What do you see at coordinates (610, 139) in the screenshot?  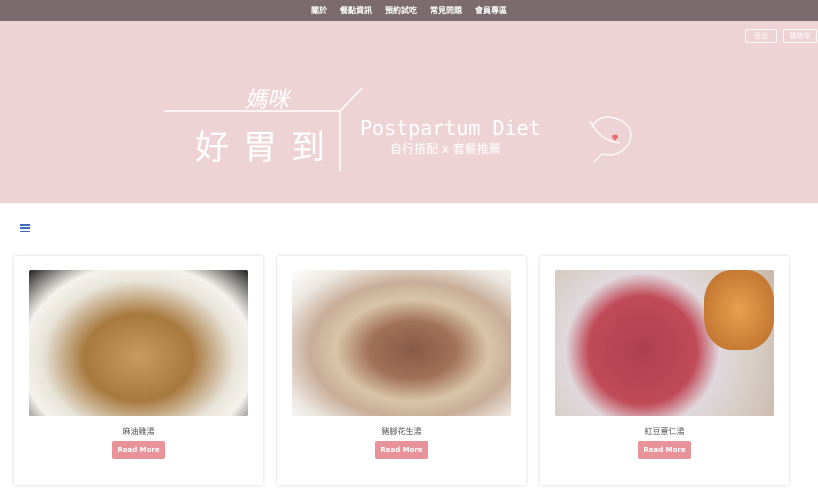 I see `stomach-heart-icon` at bounding box center [610, 139].